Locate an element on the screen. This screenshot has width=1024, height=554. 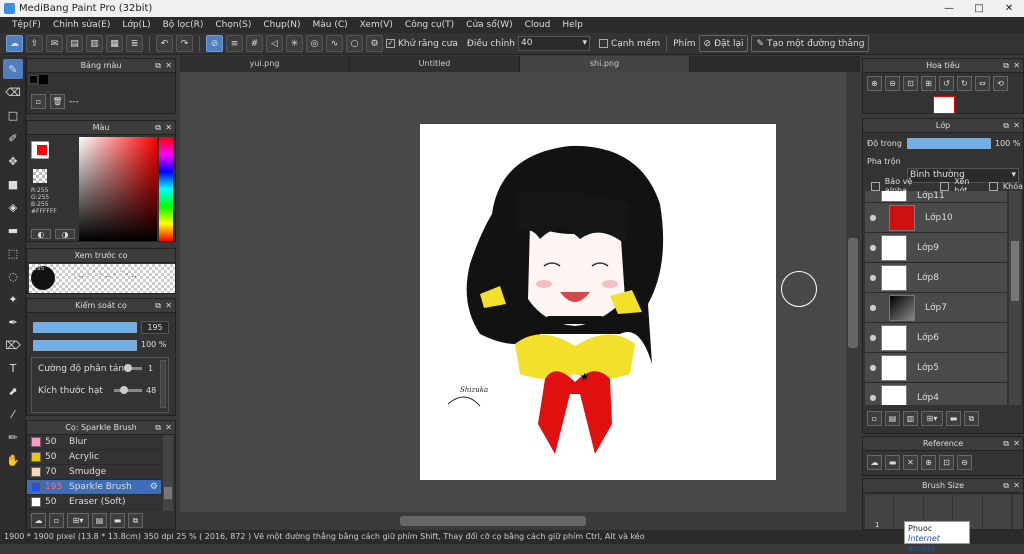
grid-snap-icon: # is located at coordinates (254, 43).